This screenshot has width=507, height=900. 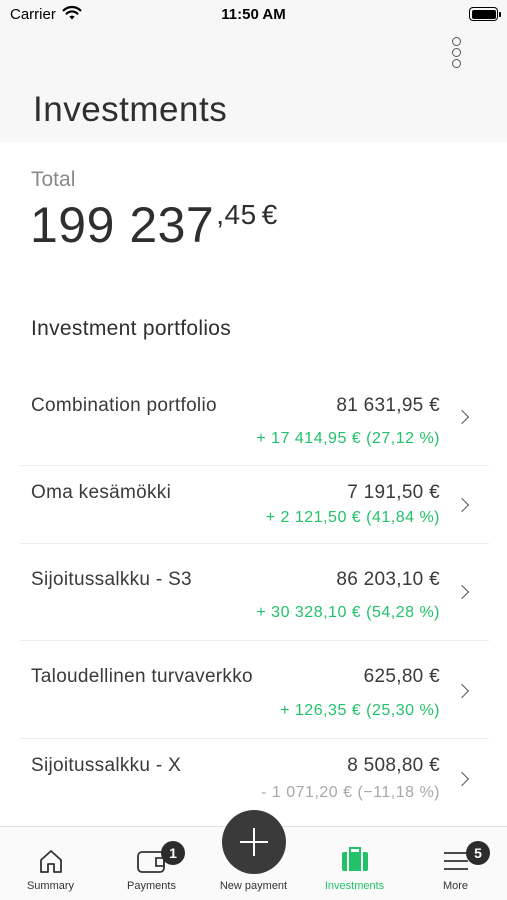 What do you see at coordinates (269, 214) in the screenshot?
I see `total-amount-currency: €` at bounding box center [269, 214].